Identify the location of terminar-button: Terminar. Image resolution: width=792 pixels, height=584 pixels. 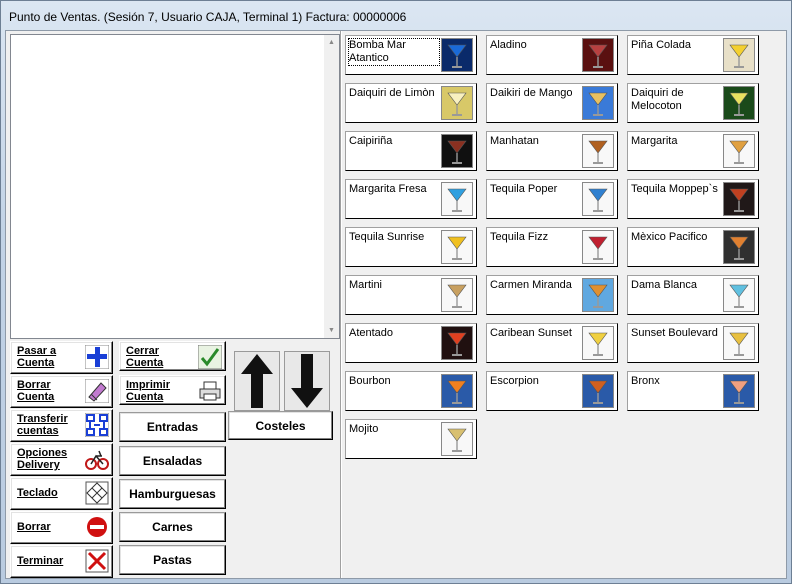
(61, 561).